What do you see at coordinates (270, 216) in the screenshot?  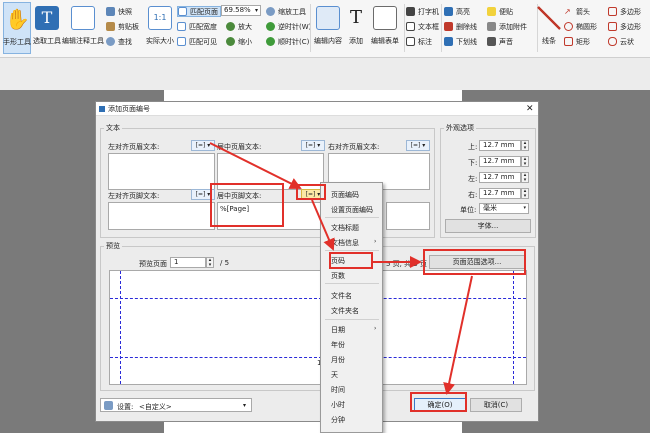 I see `center-footer-input: %[Page]` at bounding box center [270, 216].